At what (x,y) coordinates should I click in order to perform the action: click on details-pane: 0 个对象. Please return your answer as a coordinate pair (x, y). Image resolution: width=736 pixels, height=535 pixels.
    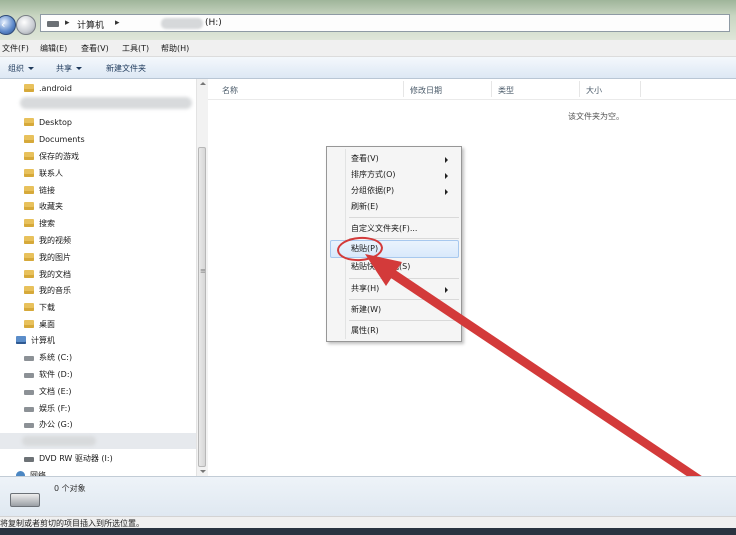
    Looking at the image, I should click on (368, 496).